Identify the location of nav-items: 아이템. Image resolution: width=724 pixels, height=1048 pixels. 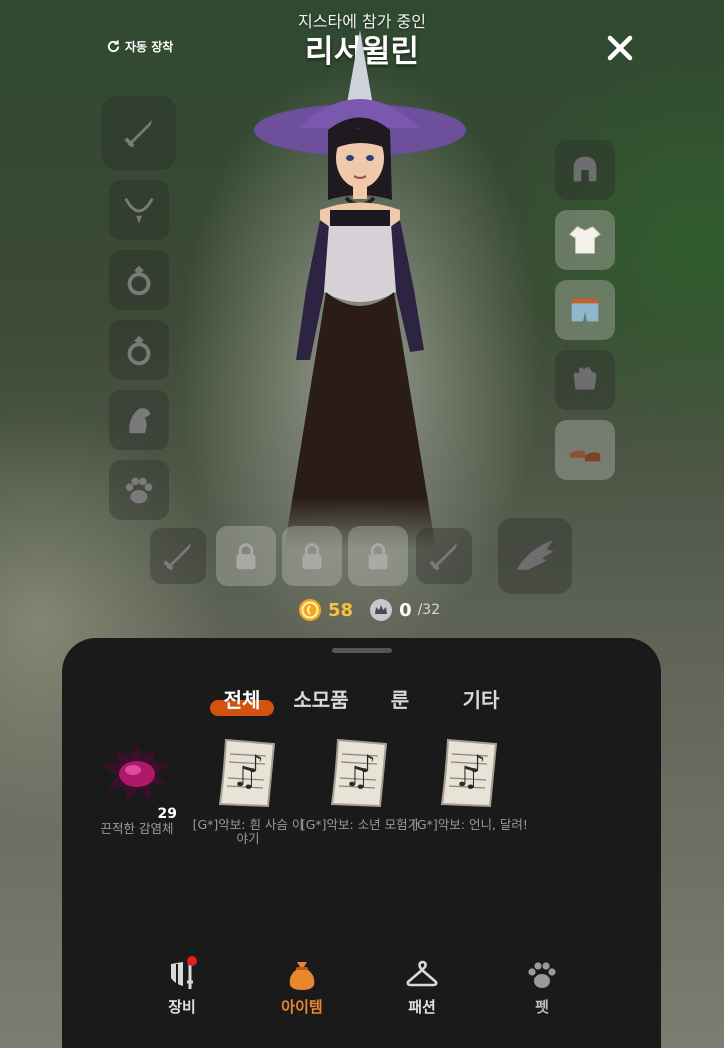
(302, 987).